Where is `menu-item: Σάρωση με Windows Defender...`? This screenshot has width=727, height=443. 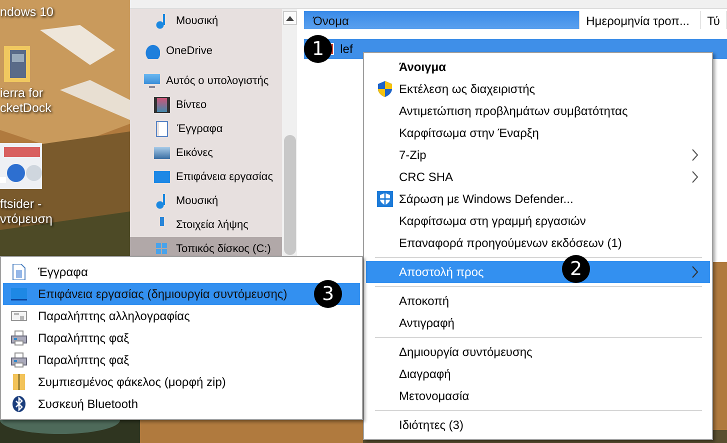 menu-item: Σάρωση με Windows Defender... is located at coordinates (538, 199).